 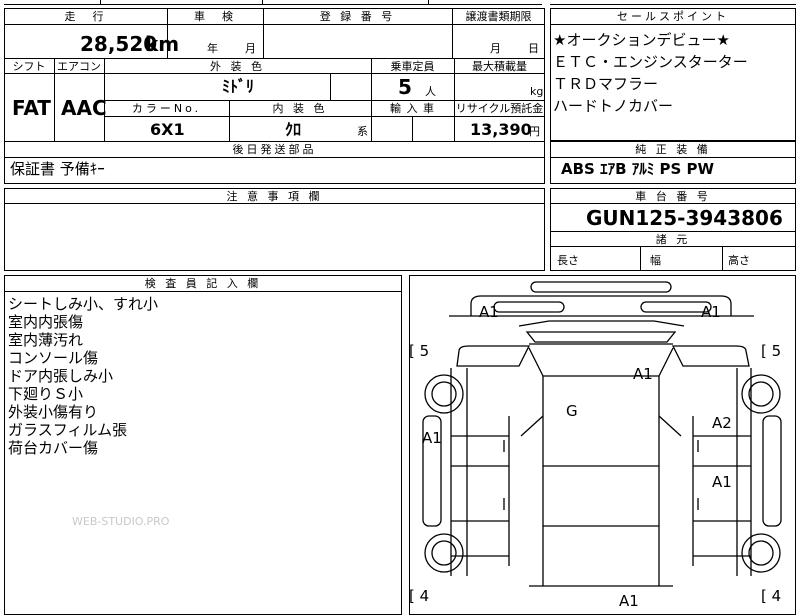 What do you see at coordinates (499, 108) in the screenshot?
I see `recycle-header: リサイクル預託金` at bounding box center [499, 108].